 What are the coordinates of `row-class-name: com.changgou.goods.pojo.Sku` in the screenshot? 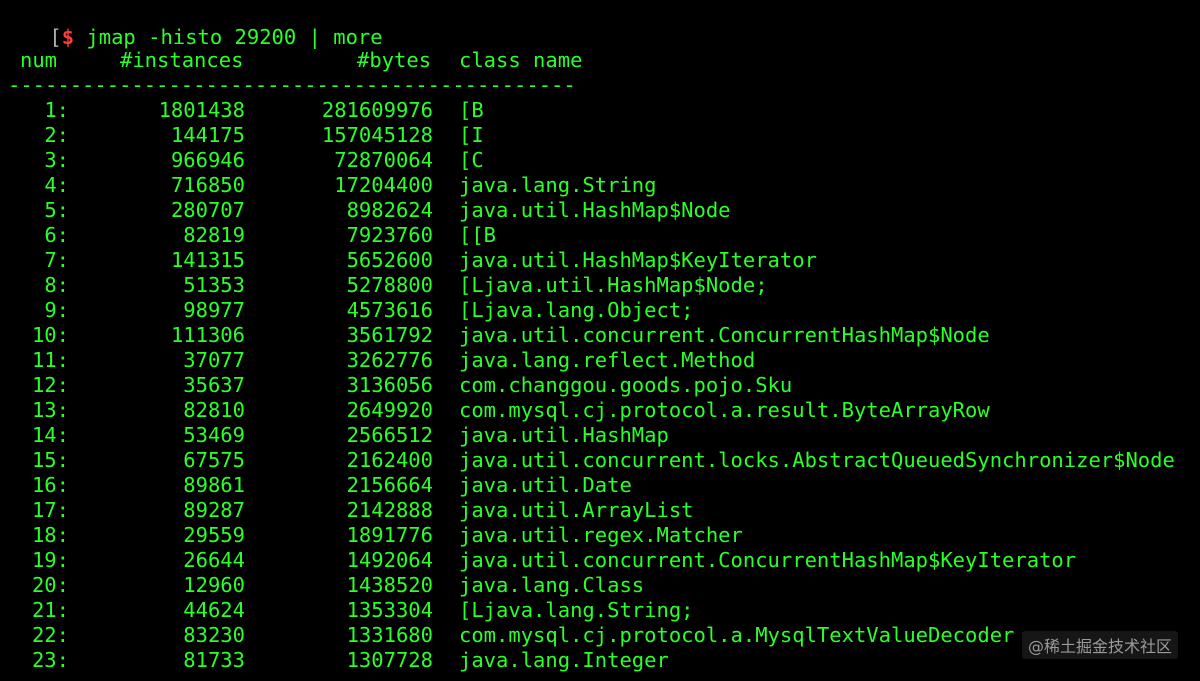 It's located at (626, 385).